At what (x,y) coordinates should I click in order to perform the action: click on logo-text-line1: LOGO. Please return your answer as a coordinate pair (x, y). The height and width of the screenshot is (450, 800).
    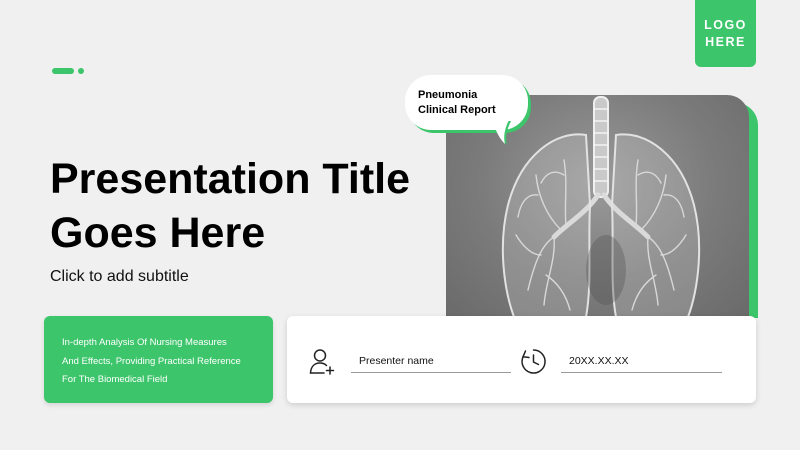
    Looking at the image, I should click on (725, 24).